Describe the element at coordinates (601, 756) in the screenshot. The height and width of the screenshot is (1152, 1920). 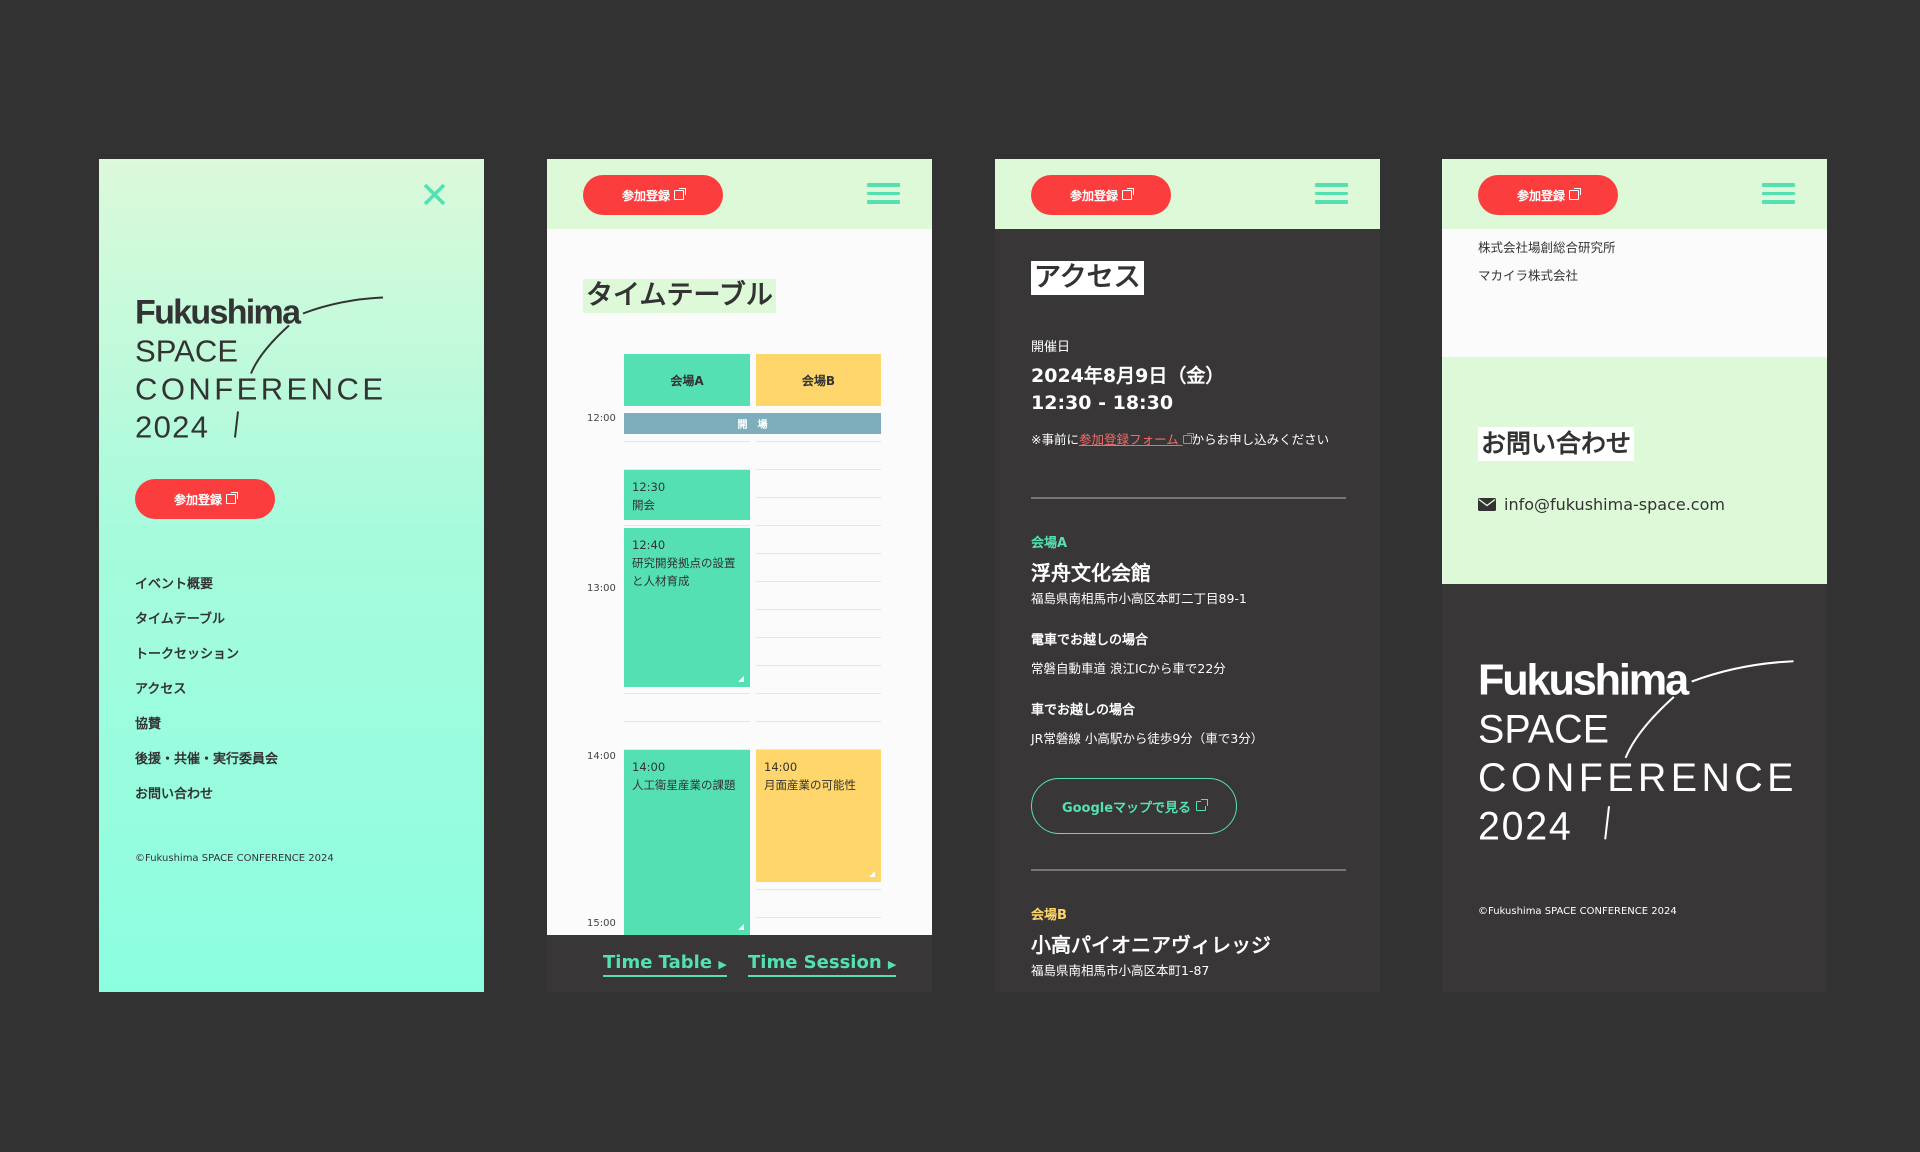
I see `time-label: 14:00` at that location.